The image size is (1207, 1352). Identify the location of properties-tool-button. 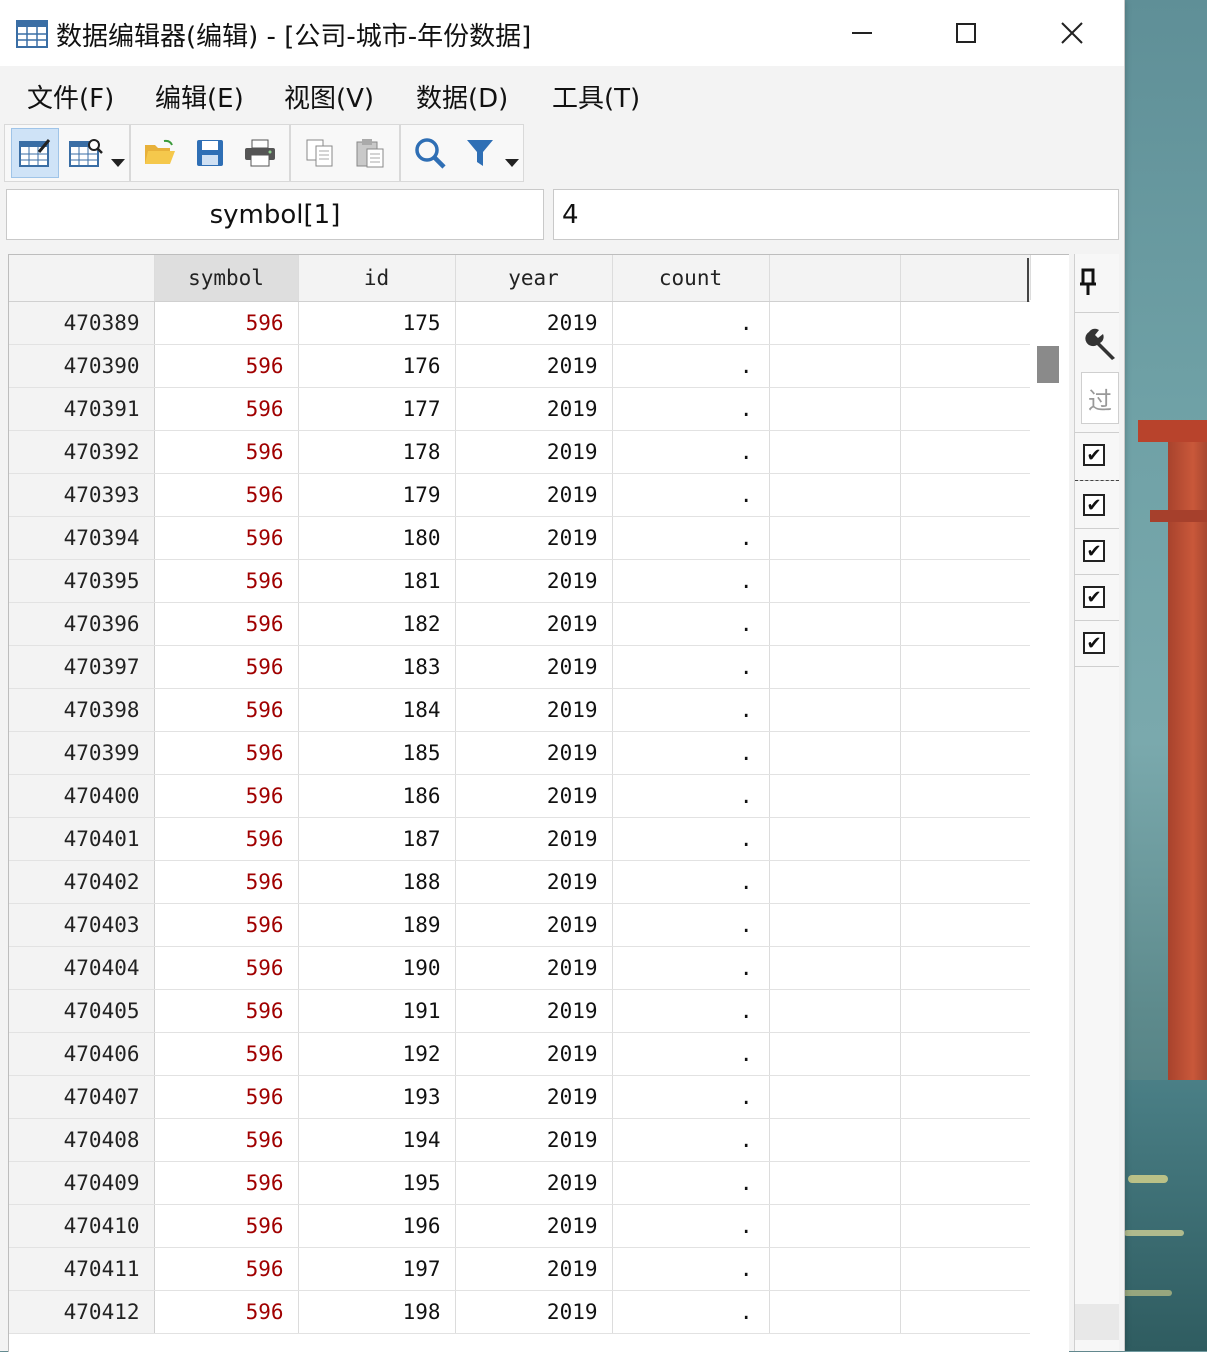
(1102, 344).